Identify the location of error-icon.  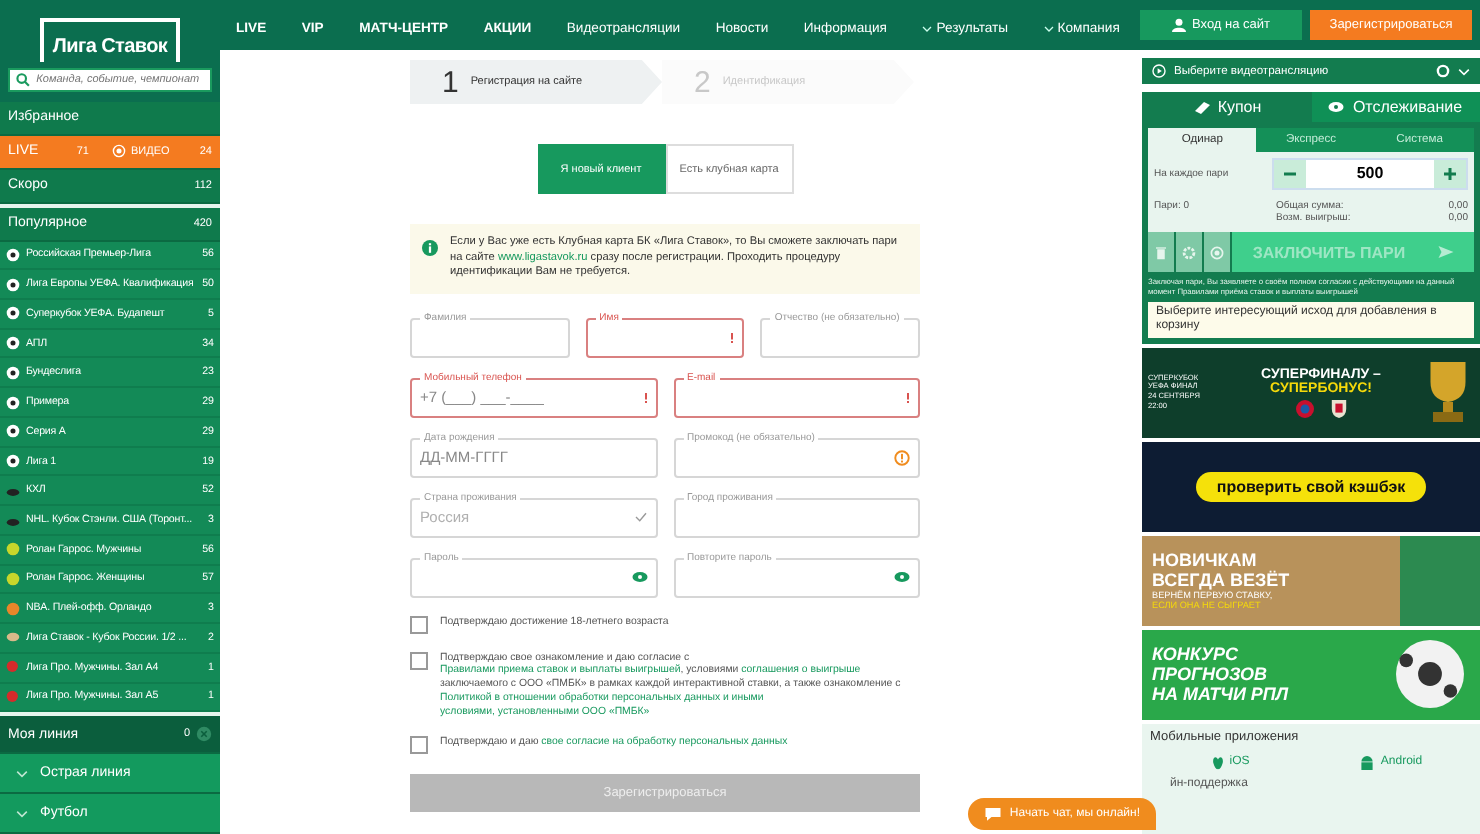
(732, 337).